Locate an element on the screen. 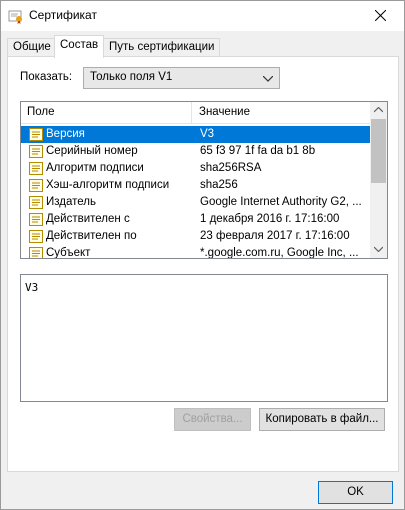  field-name: Серийный номер is located at coordinates (92, 151).